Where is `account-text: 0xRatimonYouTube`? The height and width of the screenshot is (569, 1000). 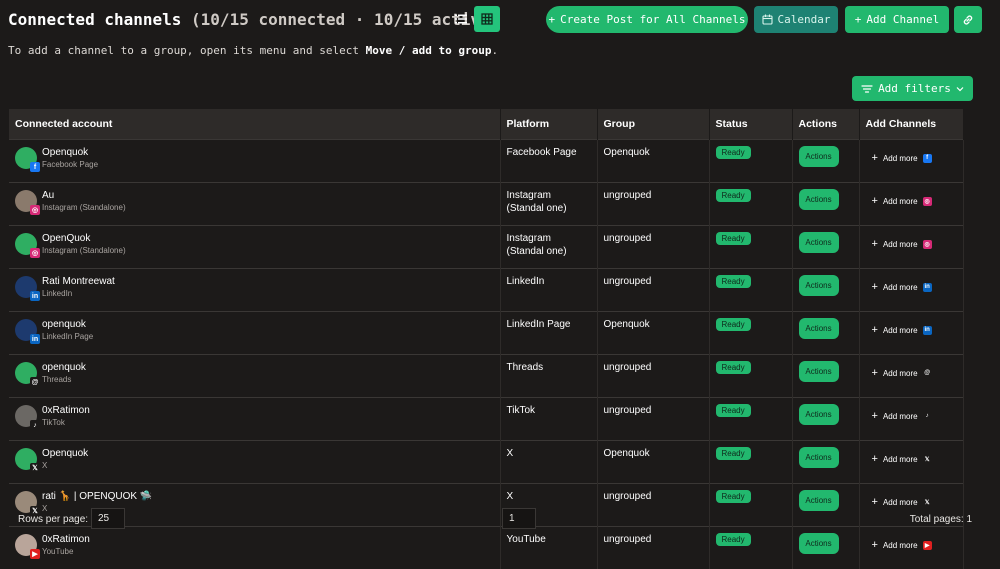
account-text: 0xRatimonYouTube is located at coordinates (66, 545).